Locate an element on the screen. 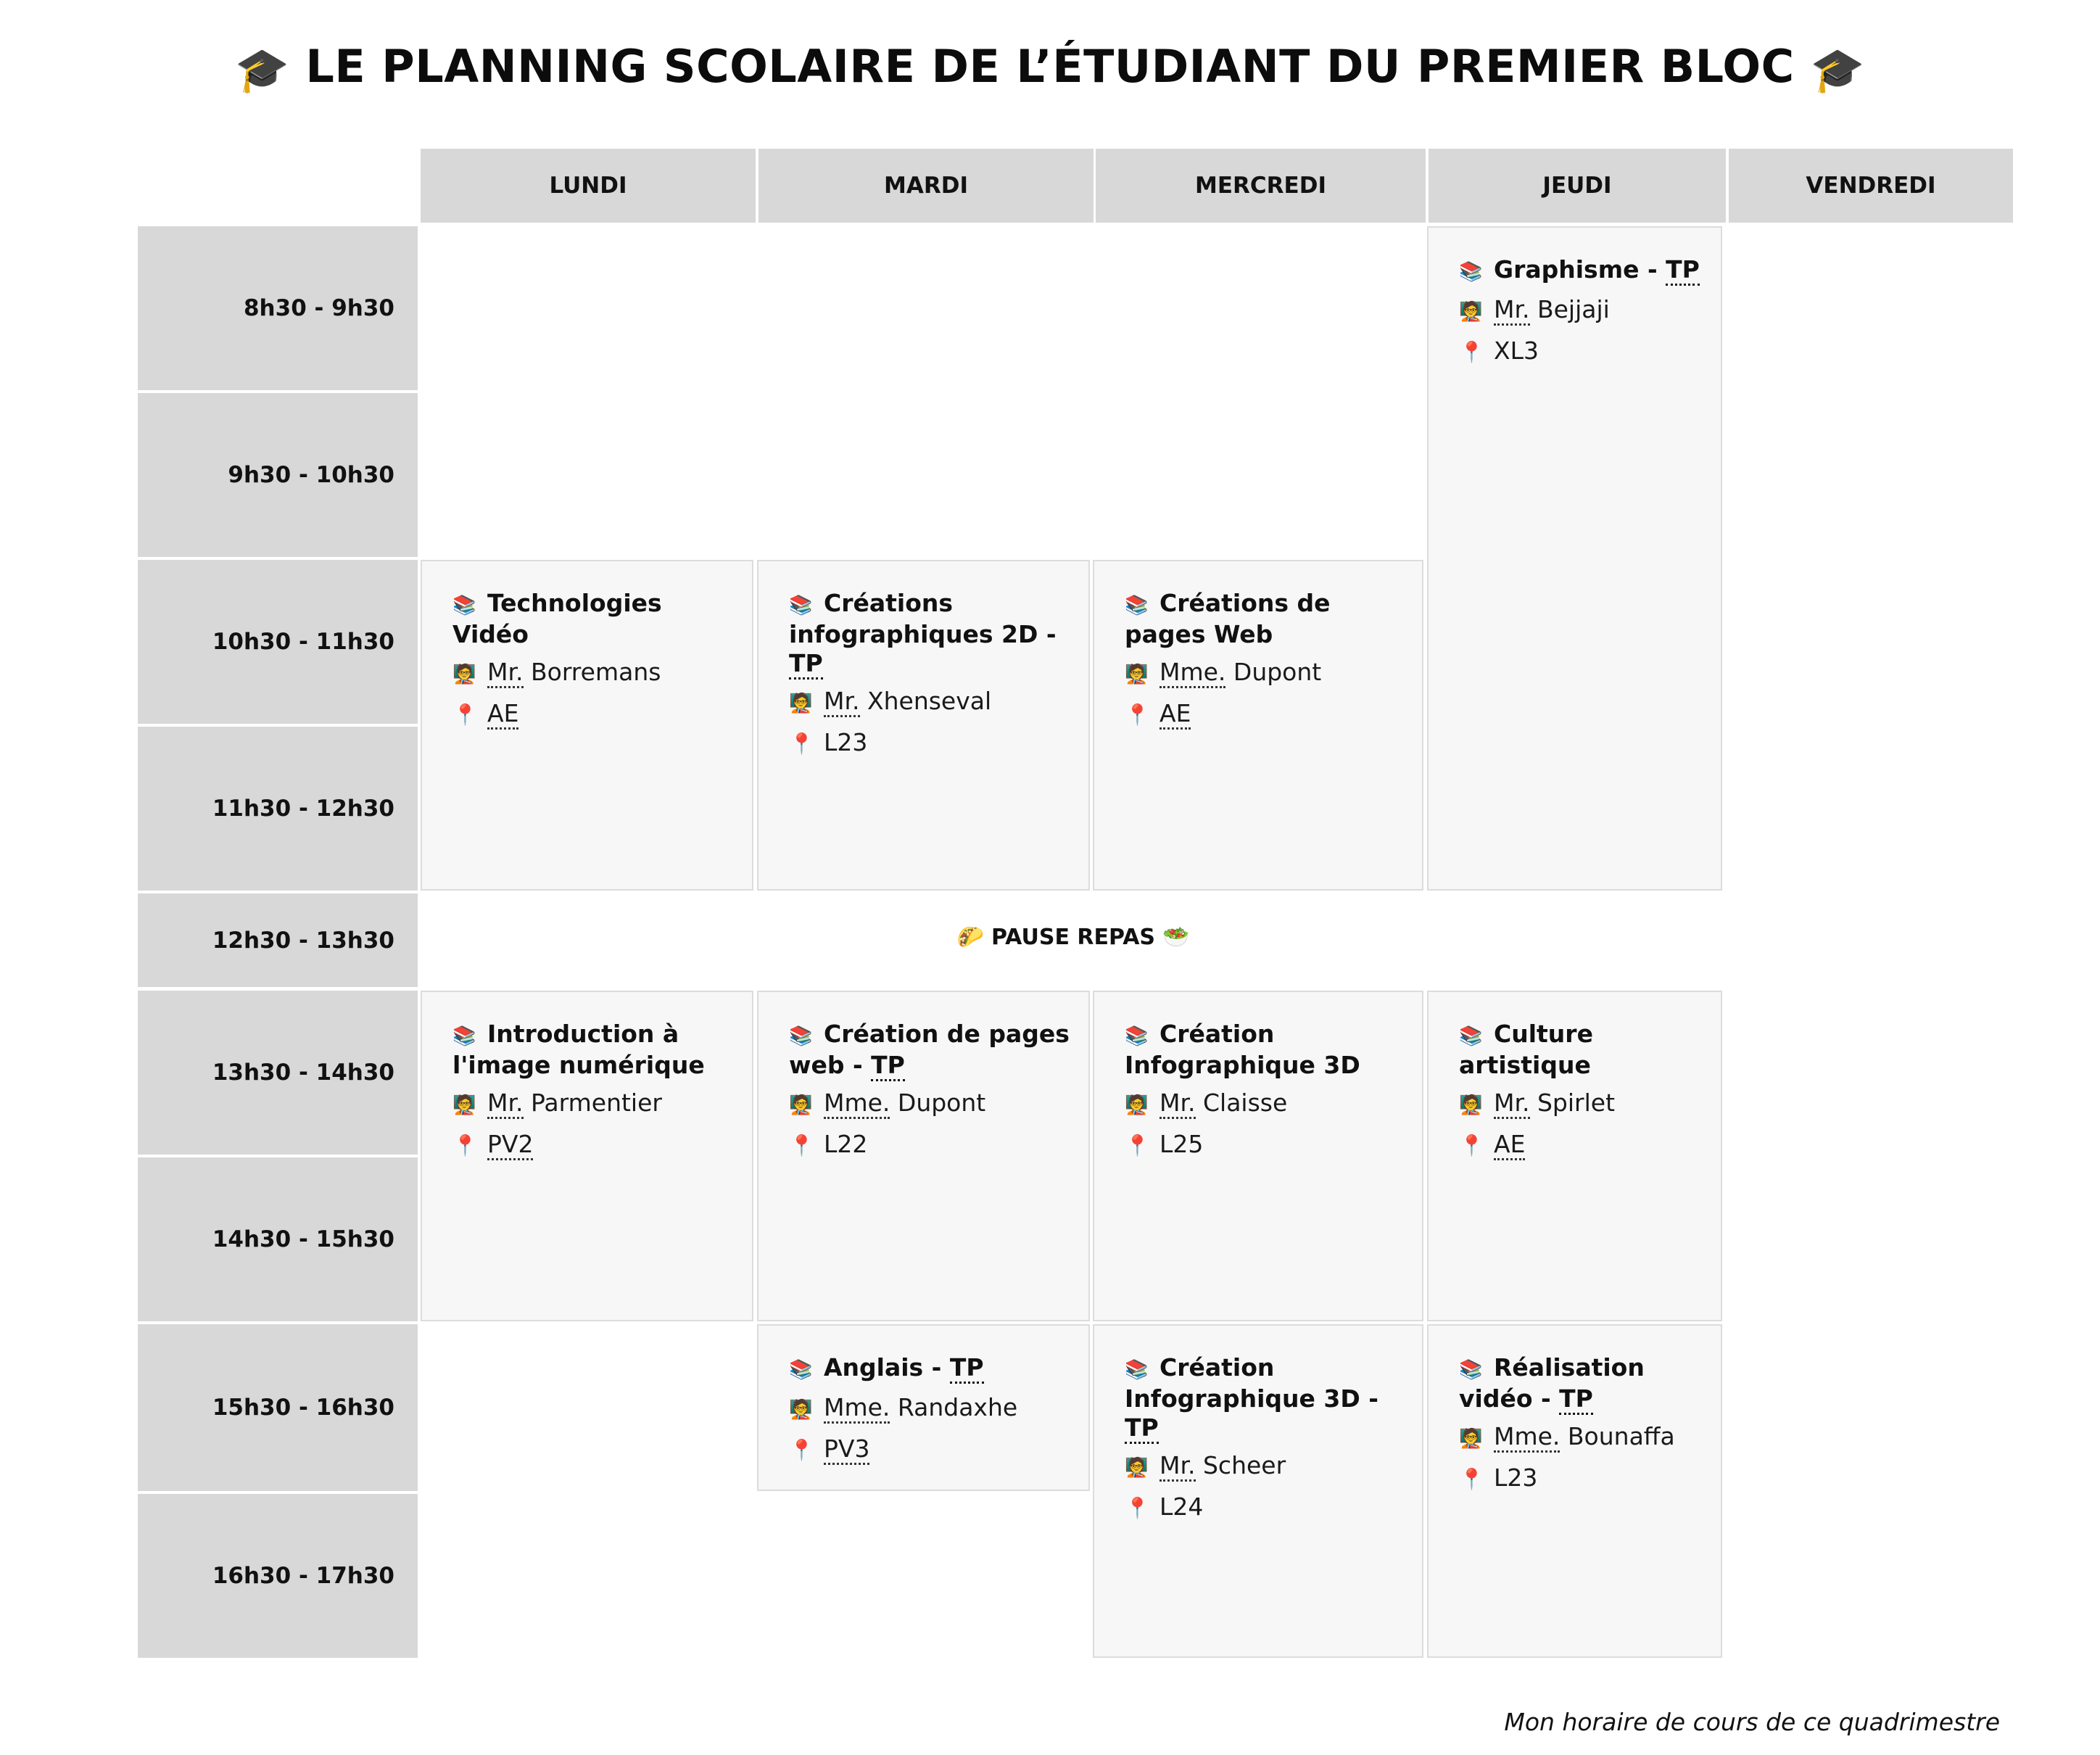 The height and width of the screenshot is (1755, 2100). room: L22 is located at coordinates (846, 1144).